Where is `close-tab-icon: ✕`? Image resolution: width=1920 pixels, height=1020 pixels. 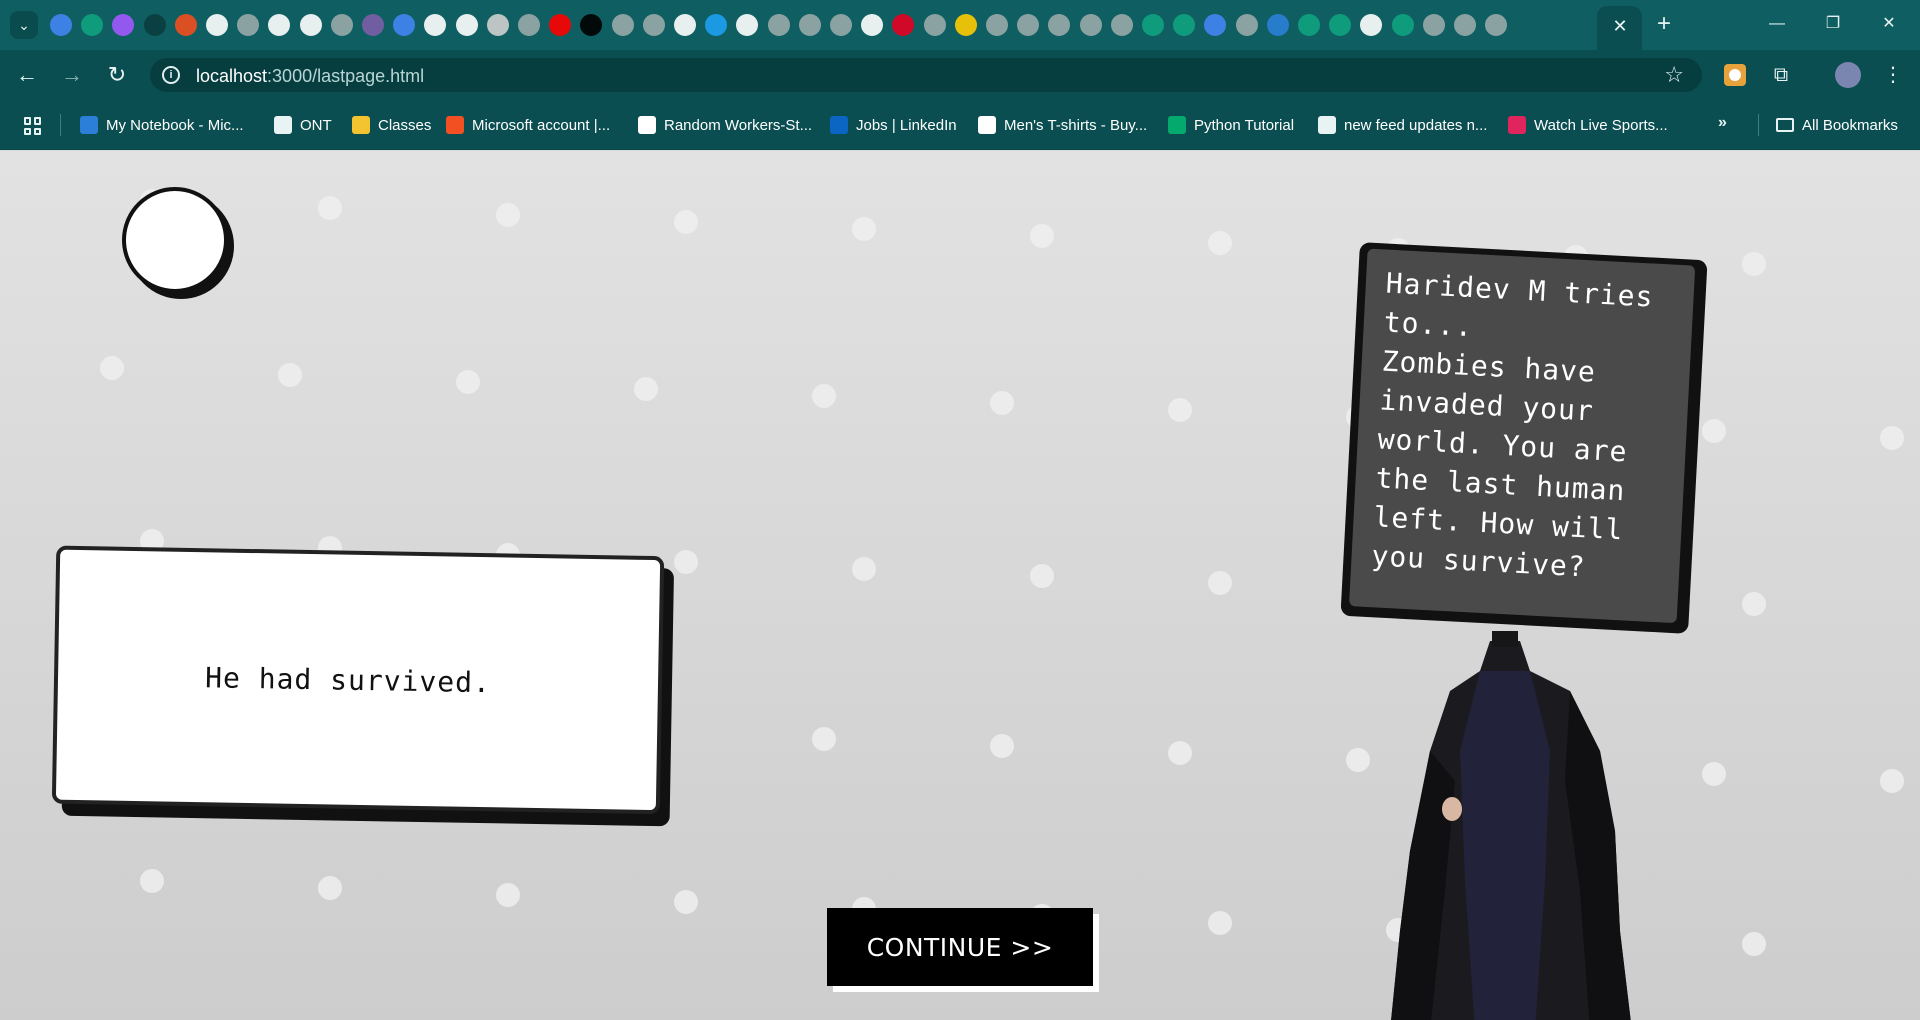
close-tab-icon: ✕ is located at coordinates (1620, 26).